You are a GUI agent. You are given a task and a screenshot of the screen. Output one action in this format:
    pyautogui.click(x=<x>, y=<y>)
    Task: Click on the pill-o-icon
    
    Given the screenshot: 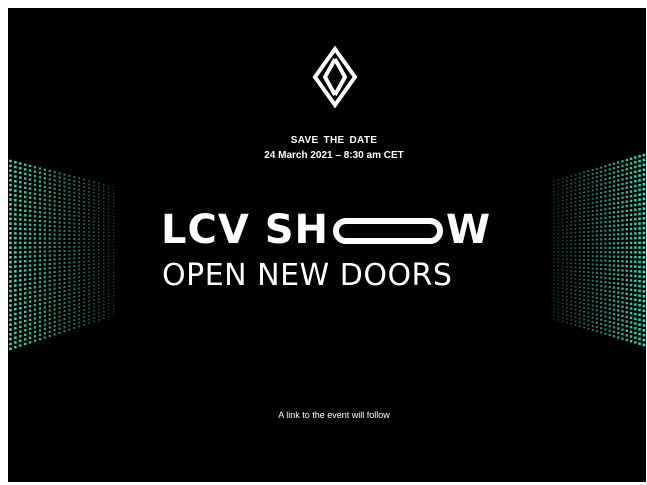 What is the action you would take?
    pyautogui.click(x=388, y=231)
    